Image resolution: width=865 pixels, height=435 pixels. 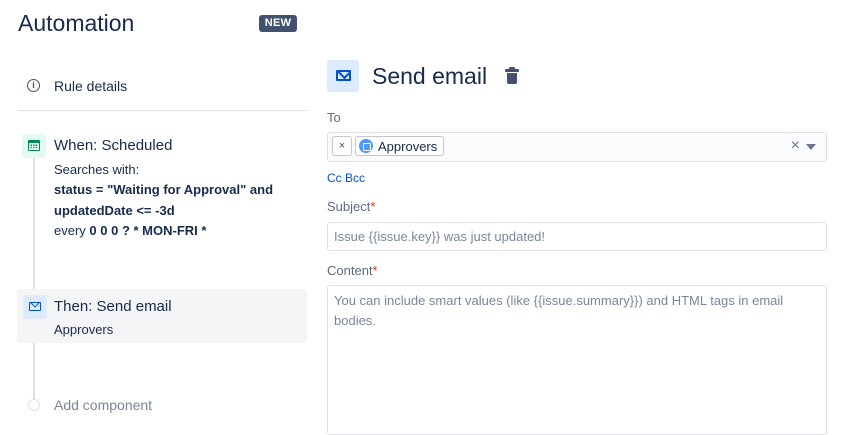 What do you see at coordinates (342, 146) in the screenshot?
I see `remove-recipient-button: ×` at bounding box center [342, 146].